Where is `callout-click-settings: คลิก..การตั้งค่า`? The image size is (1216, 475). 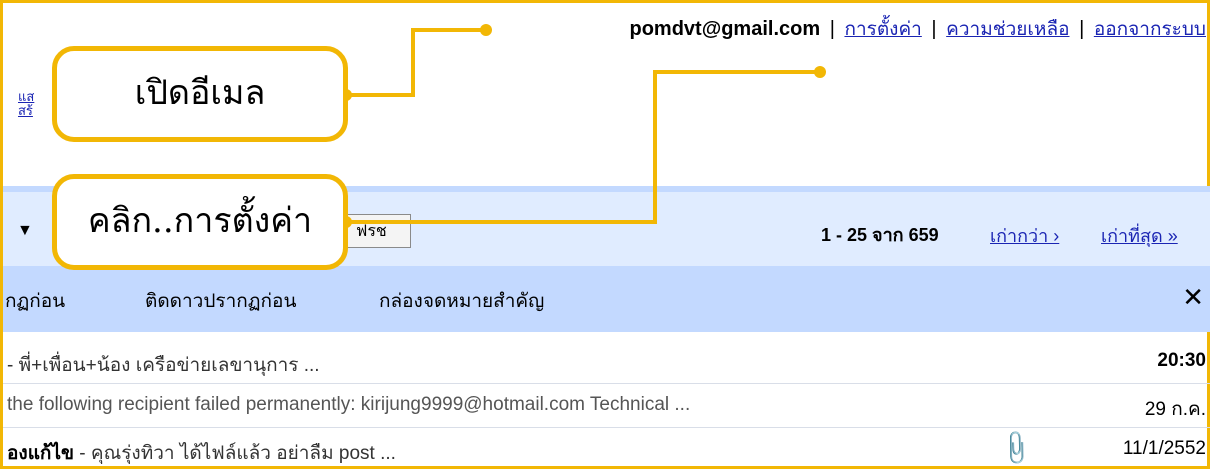 callout-click-settings: คลิก..การตั้งค่า is located at coordinates (200, 222).